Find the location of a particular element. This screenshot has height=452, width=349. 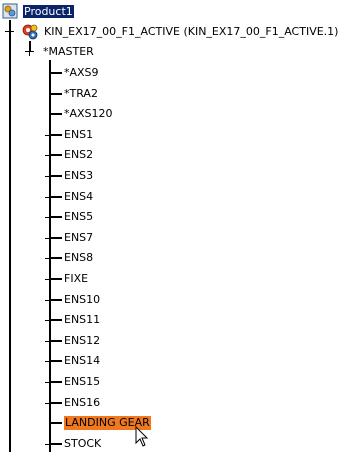

tree-node-label: ENS1 is located at coordinates (78, 135).